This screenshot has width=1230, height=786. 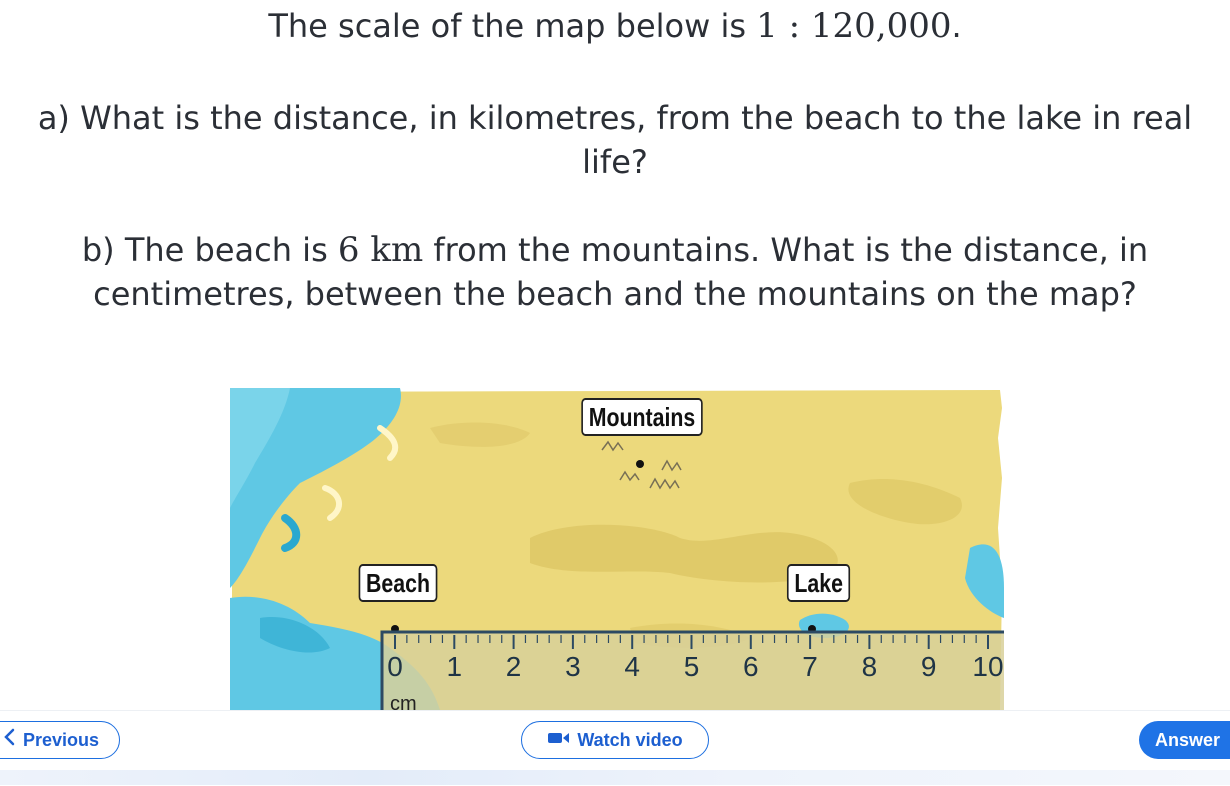 I want to click on ruler-tick-label: 6, so click(x=751, y=666).